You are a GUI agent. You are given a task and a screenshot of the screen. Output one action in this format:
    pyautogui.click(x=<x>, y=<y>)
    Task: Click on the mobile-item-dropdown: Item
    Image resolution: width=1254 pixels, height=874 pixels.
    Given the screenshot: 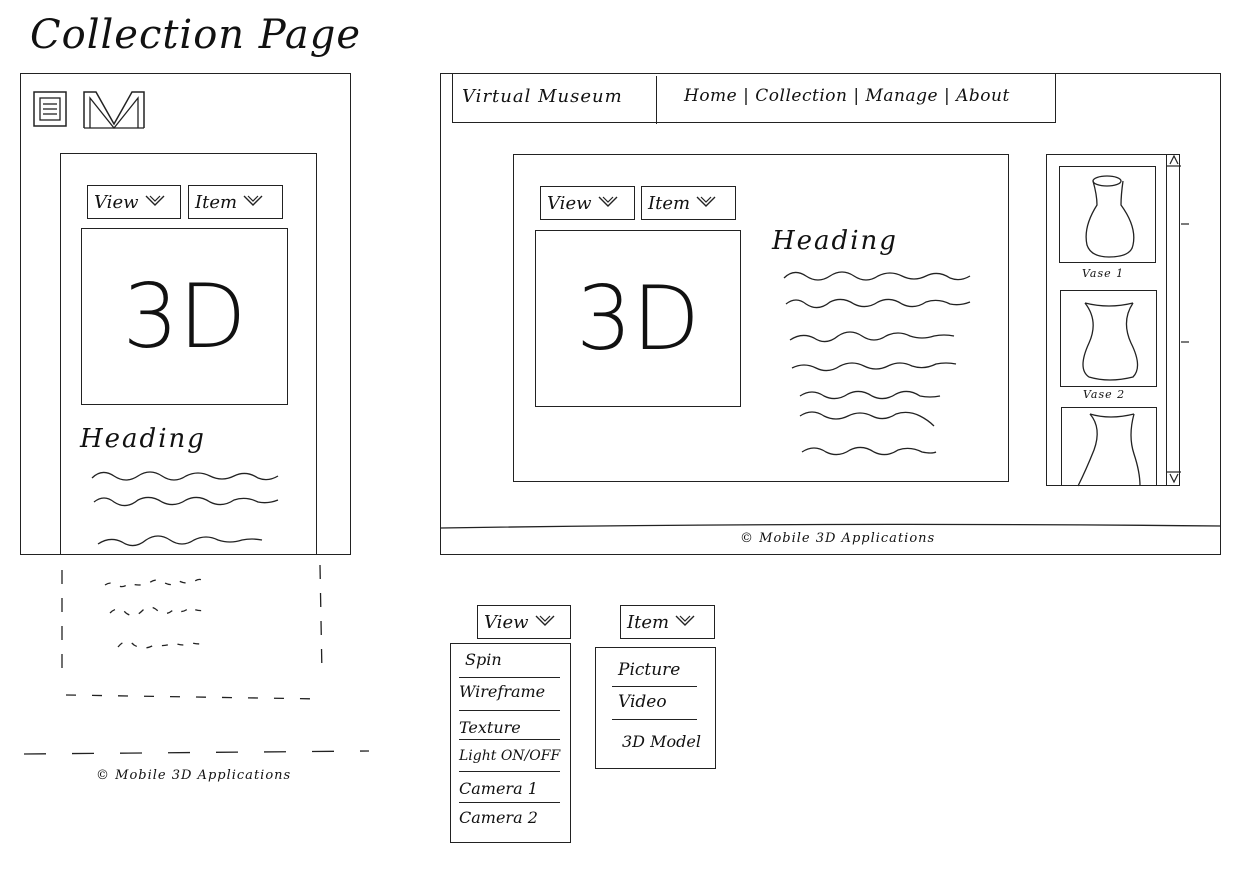 What is the action you would take?
    pyautogui.click(x=235, y=202)
    